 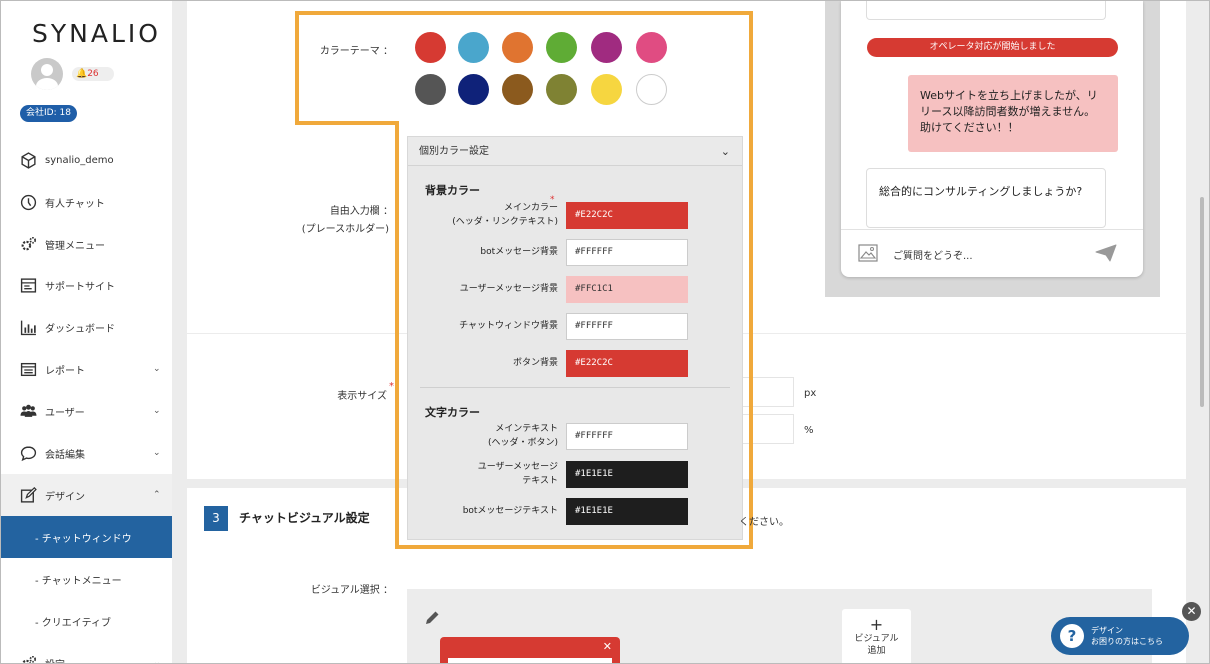 What do you see at coordinates (607, 646) in the screenshot?
I see `close-icon: ✕` at bounding box center [607, 646].